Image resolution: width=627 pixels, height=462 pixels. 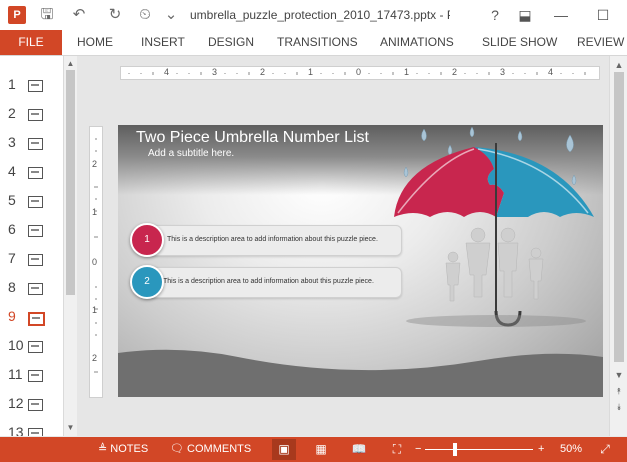 What do you see at coordinates (618, 391) in the screenshot?
I see `previous-slide-icon: ⯭` at bounding box center [618, 391].